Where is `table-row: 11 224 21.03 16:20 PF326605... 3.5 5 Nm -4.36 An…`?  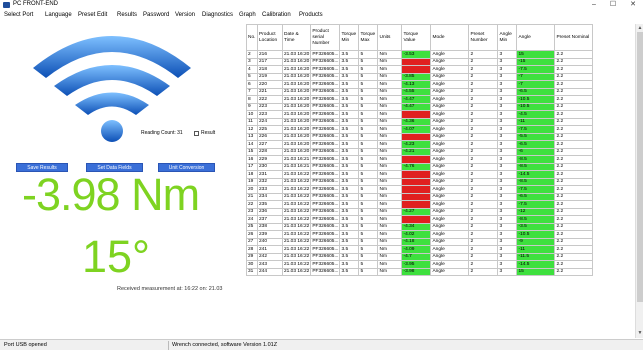
table-row: 11 224 21.03 16:20 PF326605... 3.5 5 Nm -4.36 An… is located at coordinates (420, 121).